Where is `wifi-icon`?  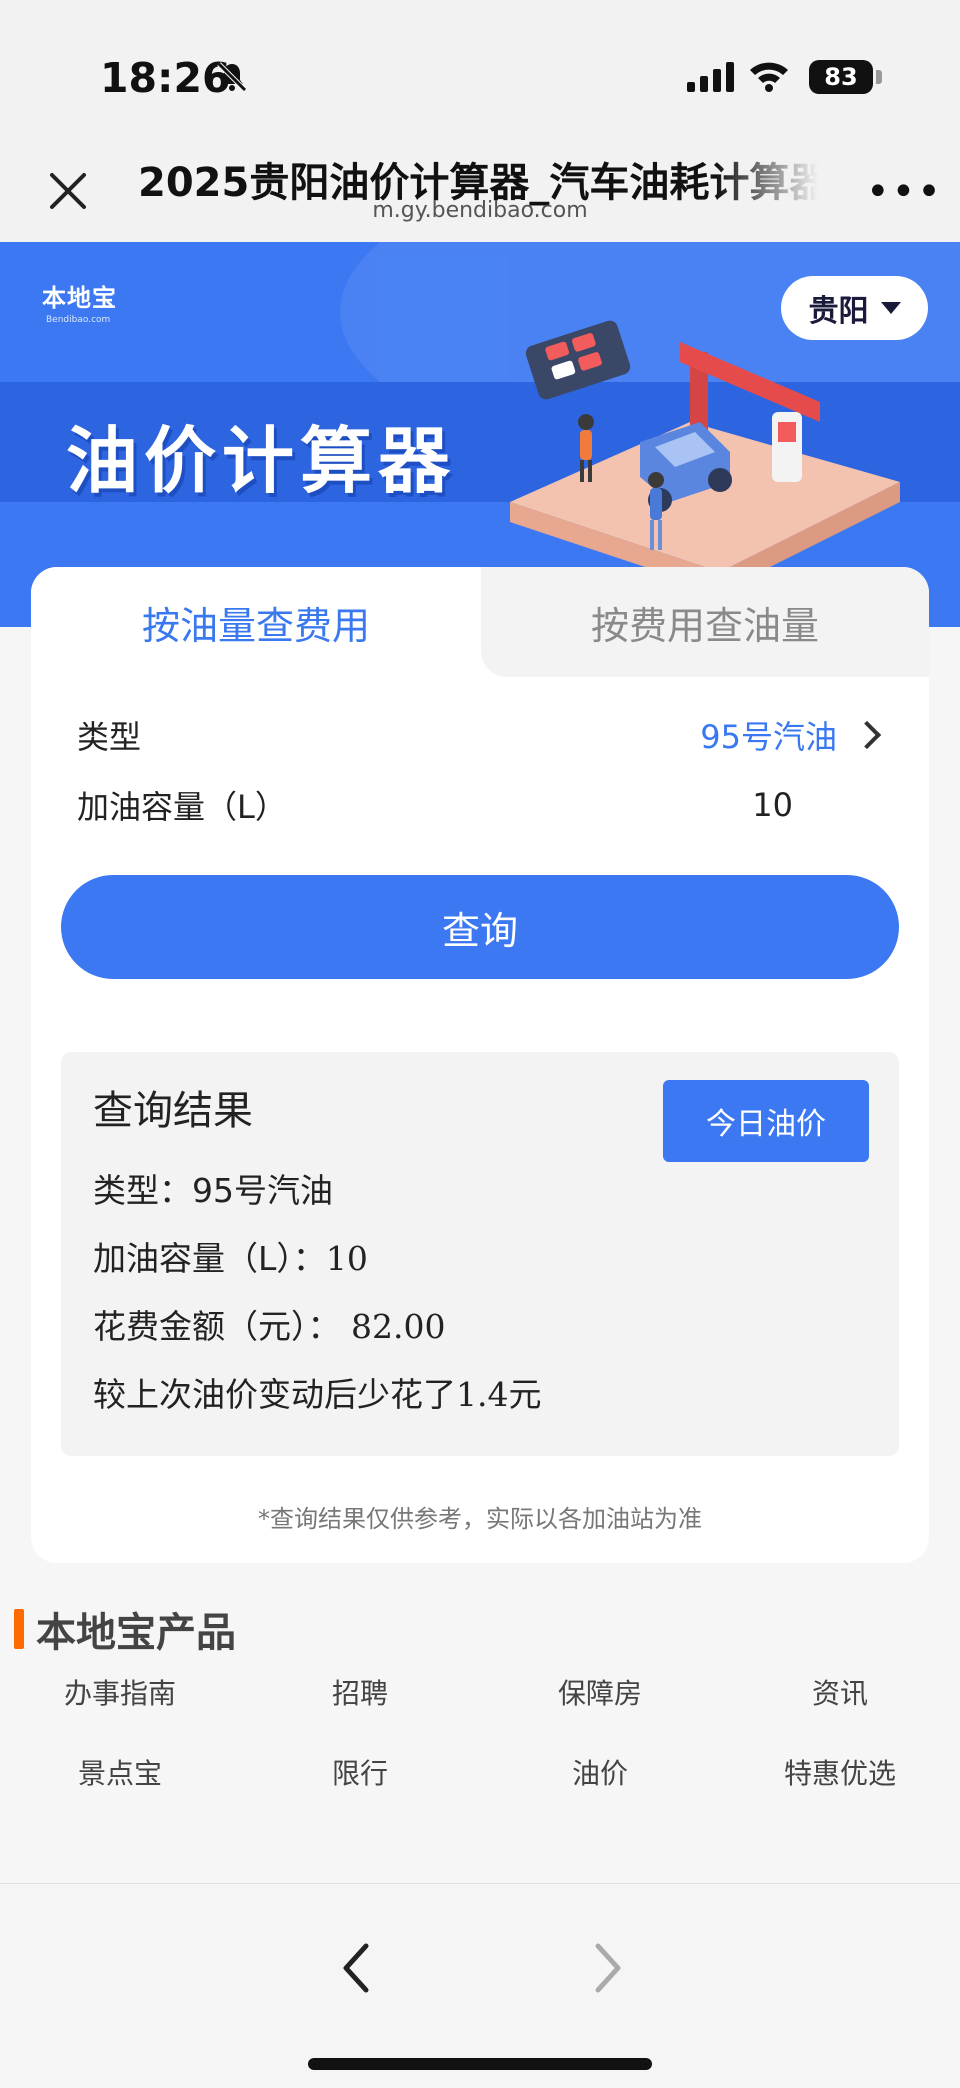
wifi-icon is located at coordinates (769, 77).